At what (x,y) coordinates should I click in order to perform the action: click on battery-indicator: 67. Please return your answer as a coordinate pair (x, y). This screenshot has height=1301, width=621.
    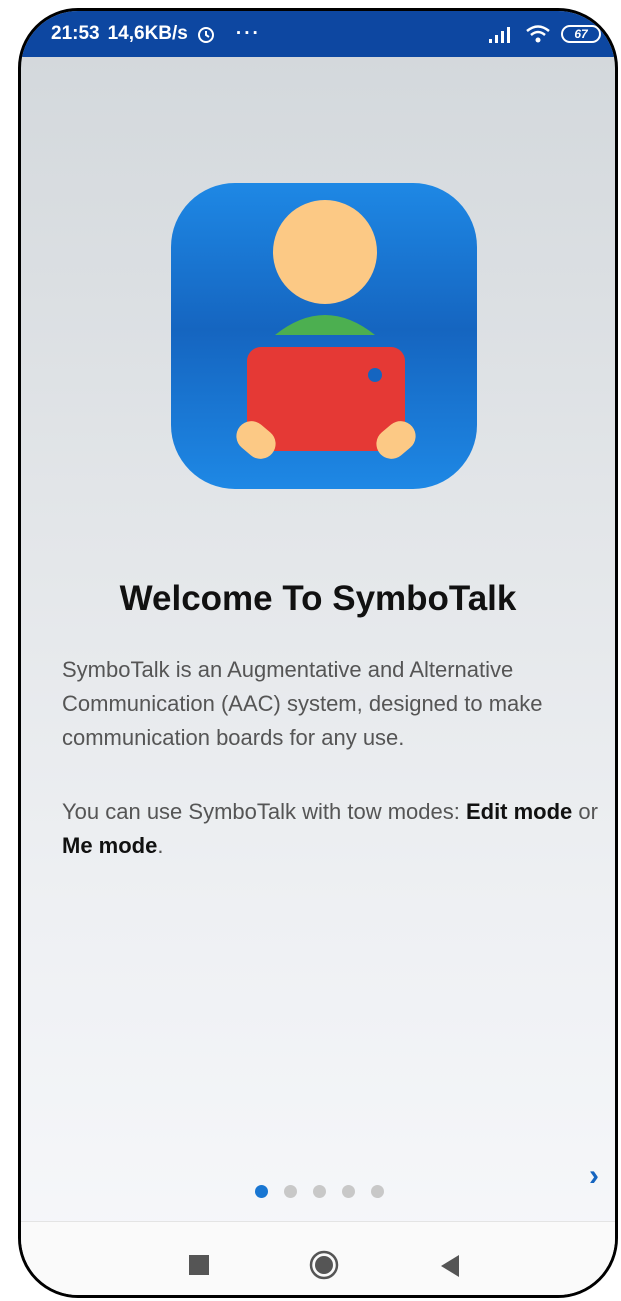
    Looking at the image, I should click on (581, 34).